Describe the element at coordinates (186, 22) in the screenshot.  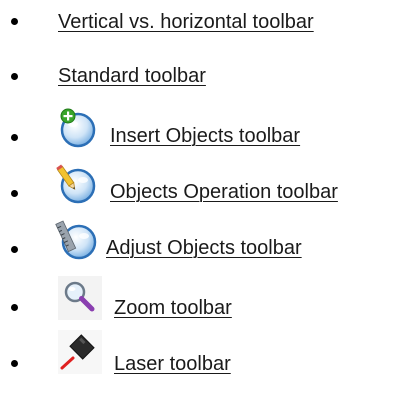
I see `link-vertical-vs-horizontal-toolbar: Vertical vs. horizontal toolbar` at that location.